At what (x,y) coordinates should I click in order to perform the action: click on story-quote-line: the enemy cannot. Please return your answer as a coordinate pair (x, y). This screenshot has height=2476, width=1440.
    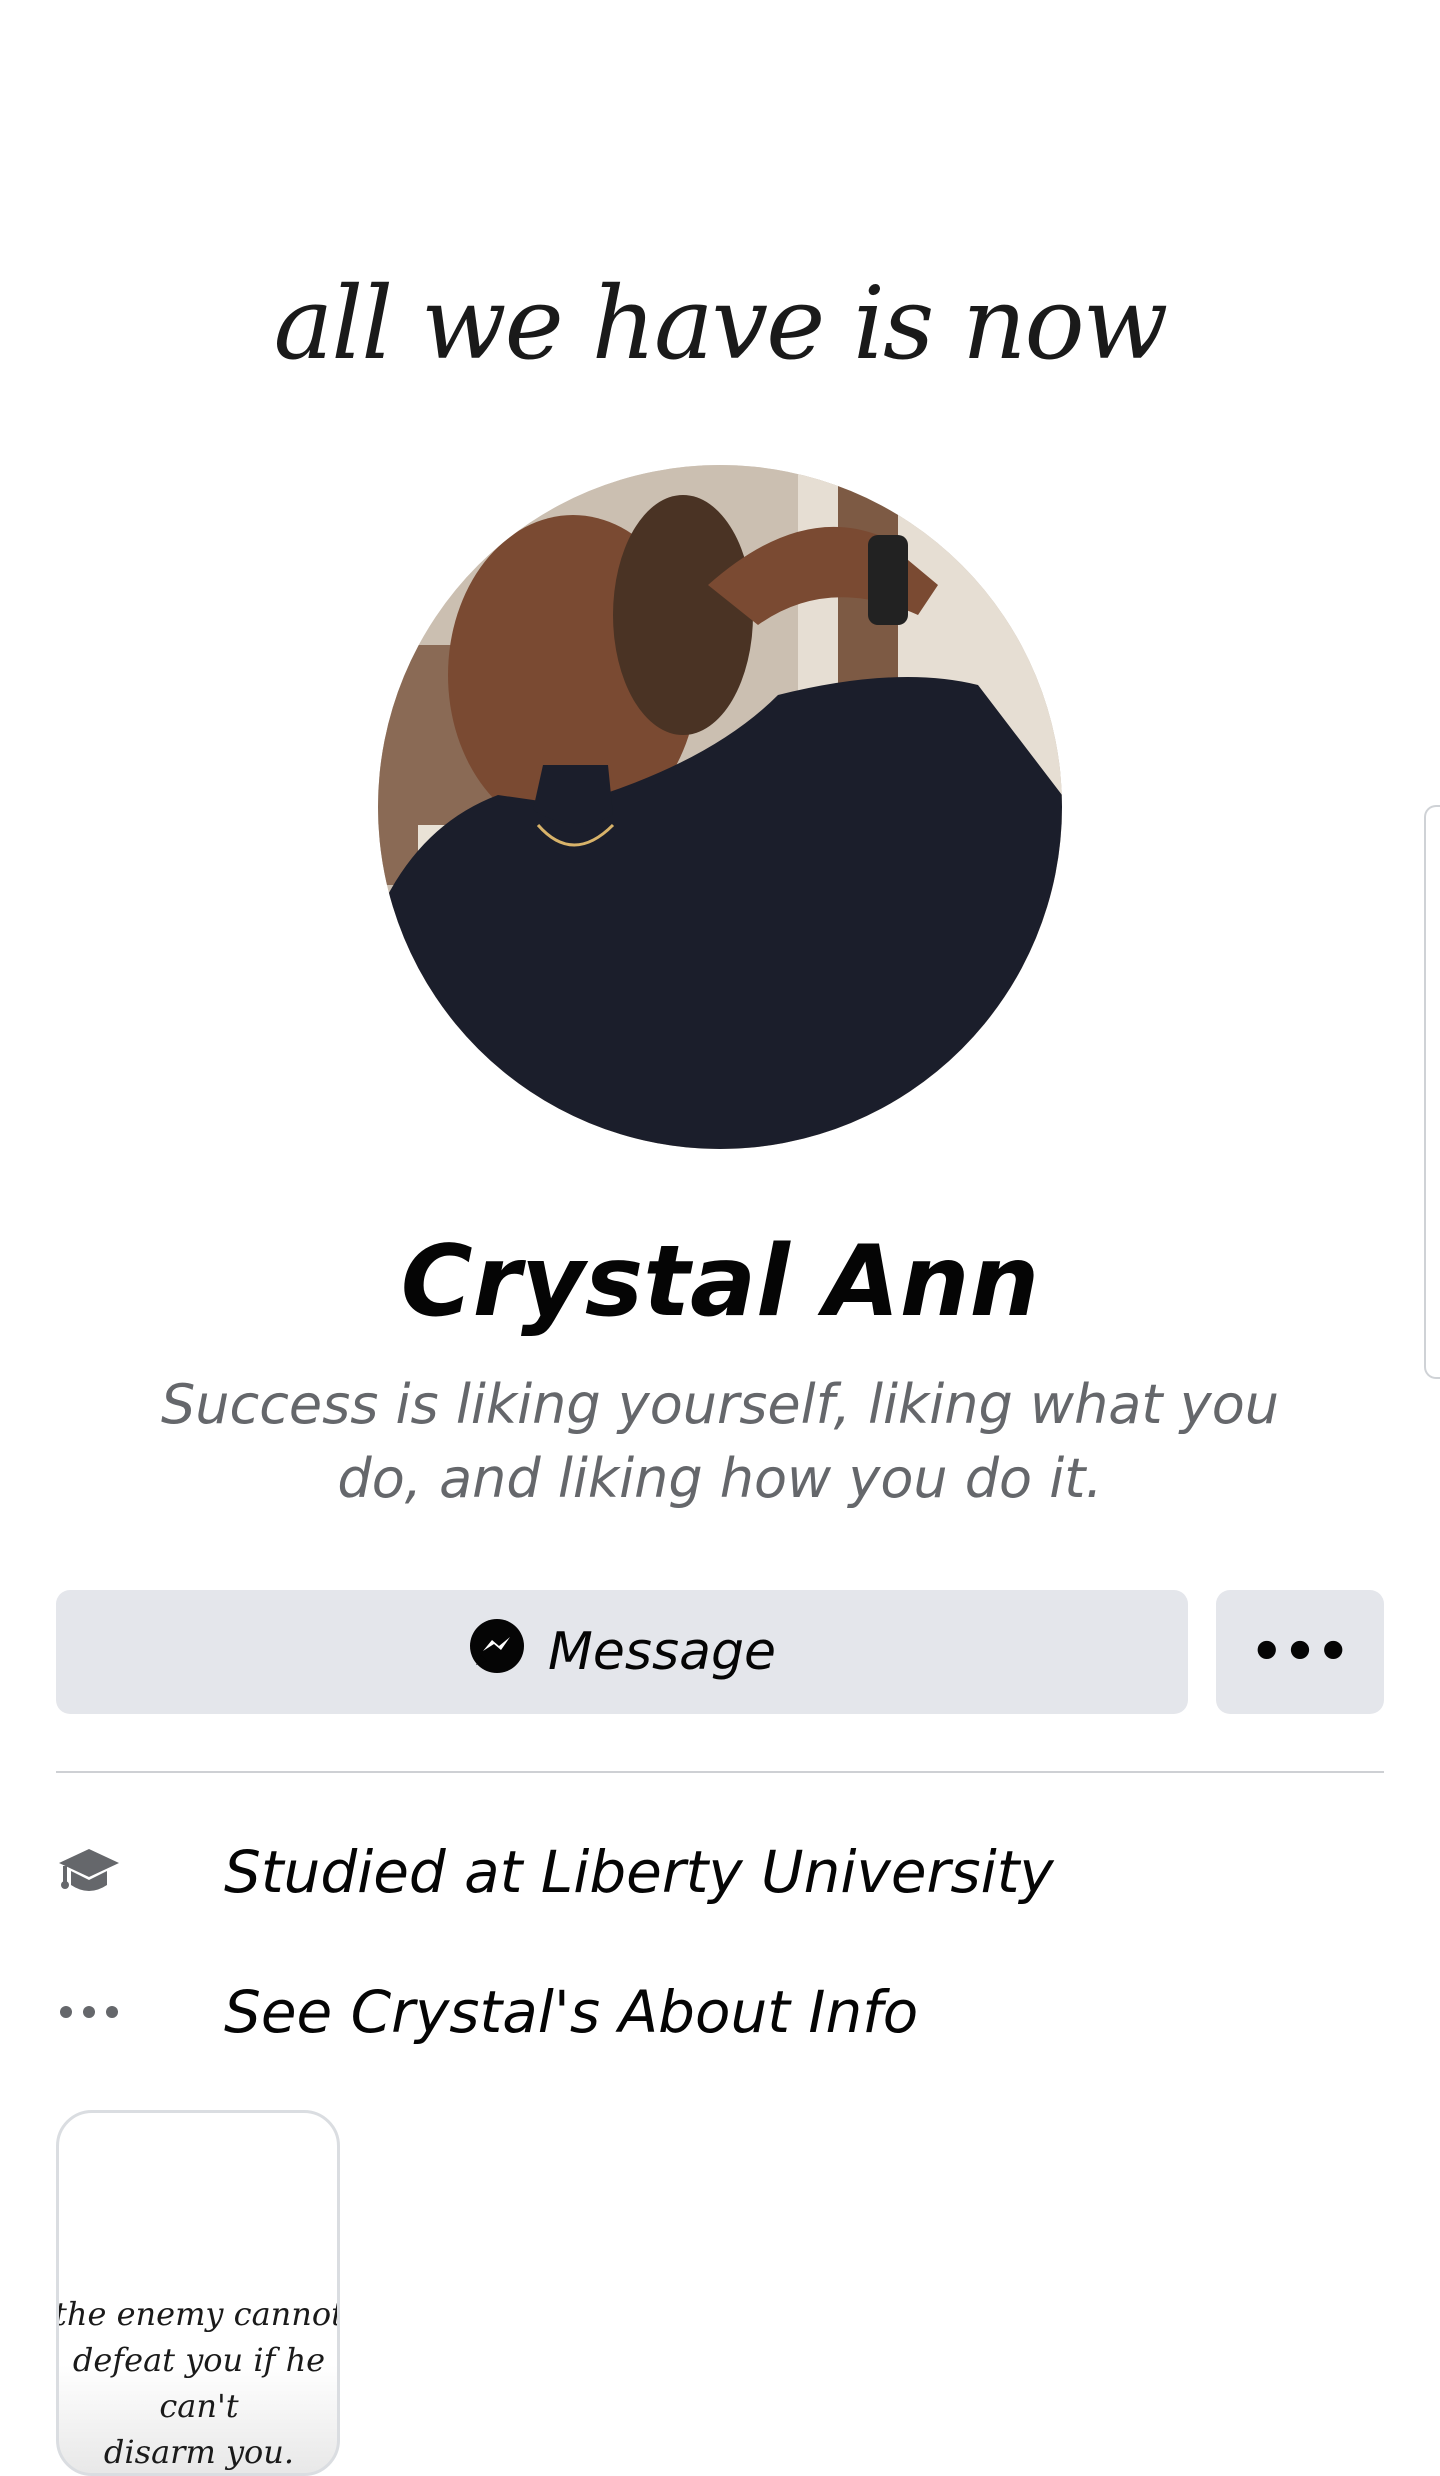
    Looking at the image, I should click on (198, 2314).